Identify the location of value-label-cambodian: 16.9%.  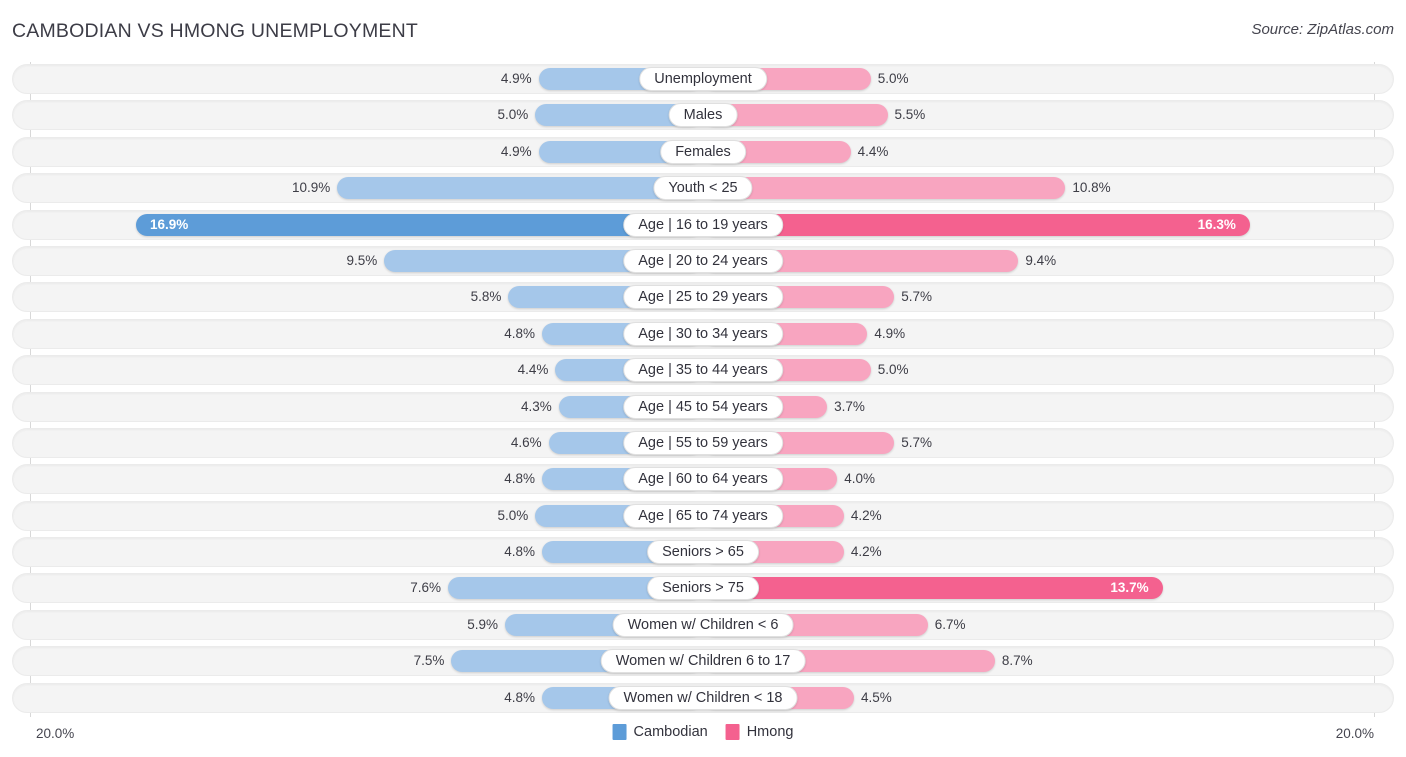
(169, 224).